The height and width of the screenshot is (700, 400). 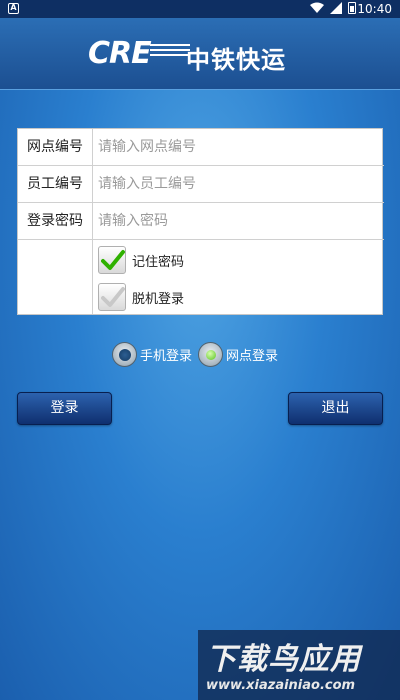 What do you see at coordinates (352, 8) in the screenshot?
I see `battery-icon` at bounding box center [352, 8].